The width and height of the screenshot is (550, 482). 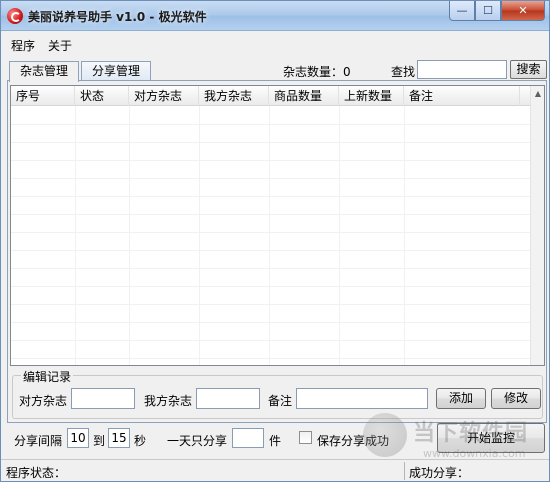 I want to click on status-bar: 程序状态： 成功分享：, so click(x=275, y=470).